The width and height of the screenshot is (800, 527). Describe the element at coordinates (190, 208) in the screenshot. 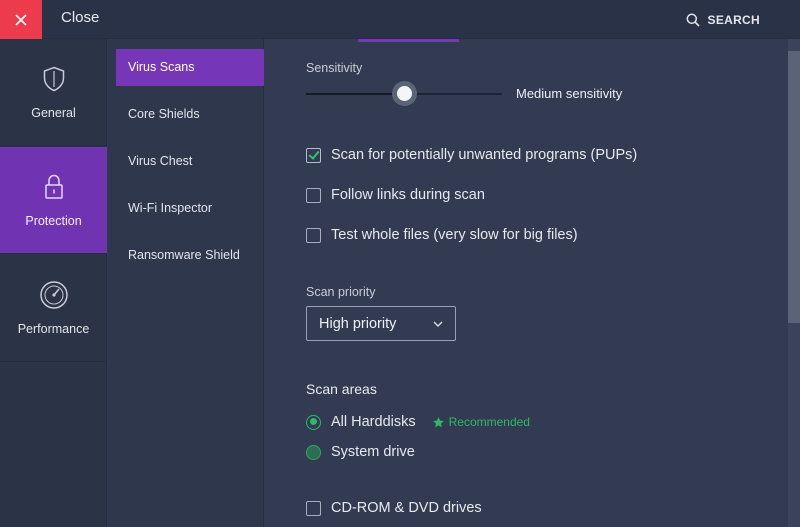

I see `subnav-item-wifi-inspector: Wi-Fi Inspector` at that location.